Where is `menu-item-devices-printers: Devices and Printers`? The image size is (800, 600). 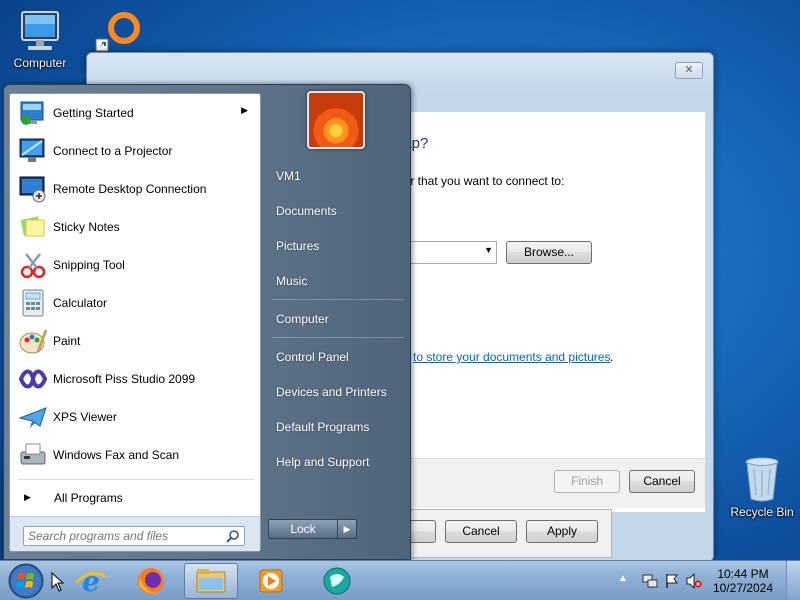
menu-item-devices-printers: Devices and Printers is located at coordinates (338, 392).